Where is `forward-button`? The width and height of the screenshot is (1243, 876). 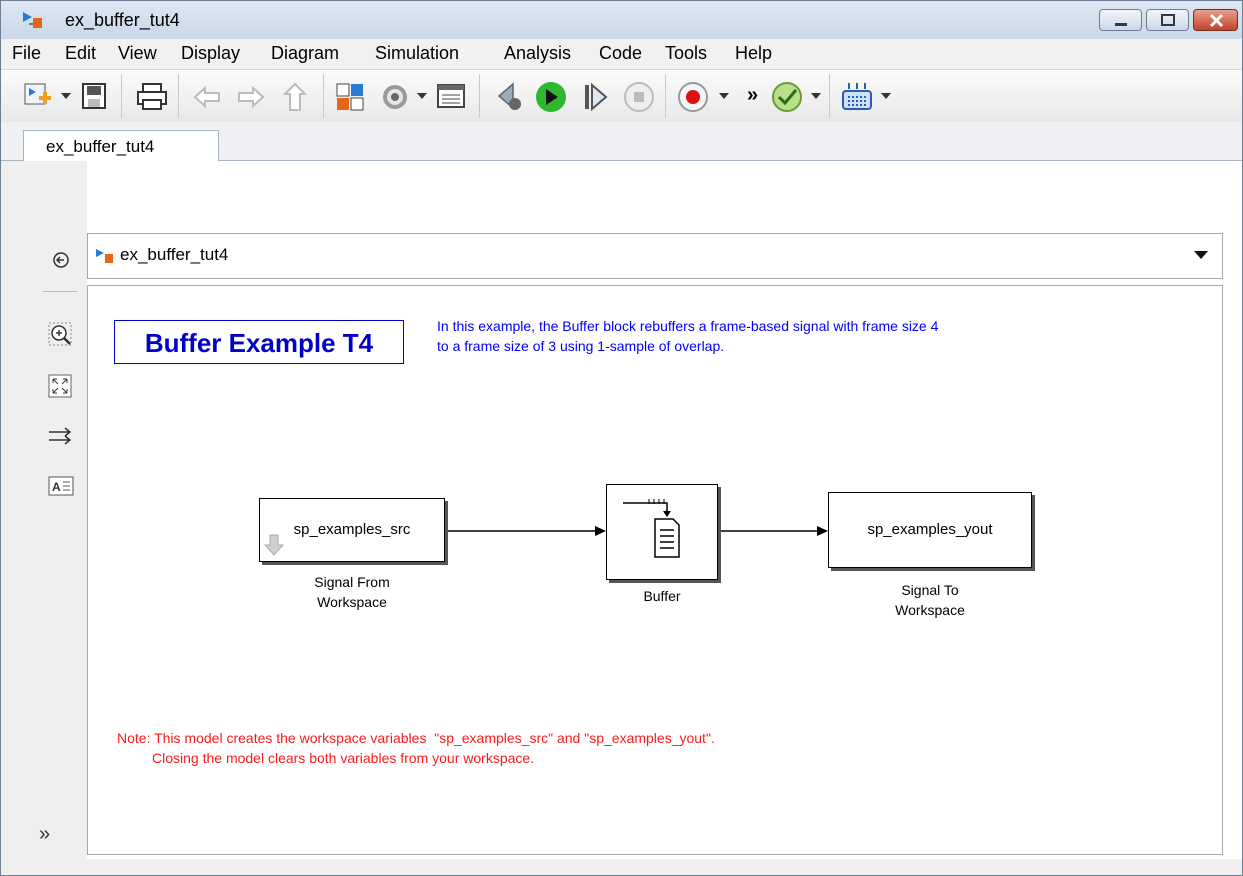
forward-button is located at coordinates (251, 97).